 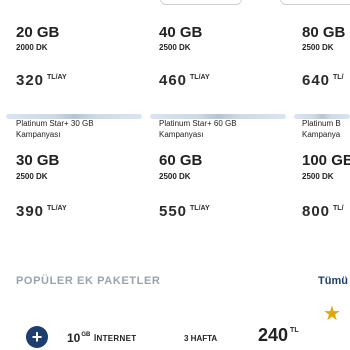 I want to click on see-all-link: Tümü, so click(x=333, y=281).